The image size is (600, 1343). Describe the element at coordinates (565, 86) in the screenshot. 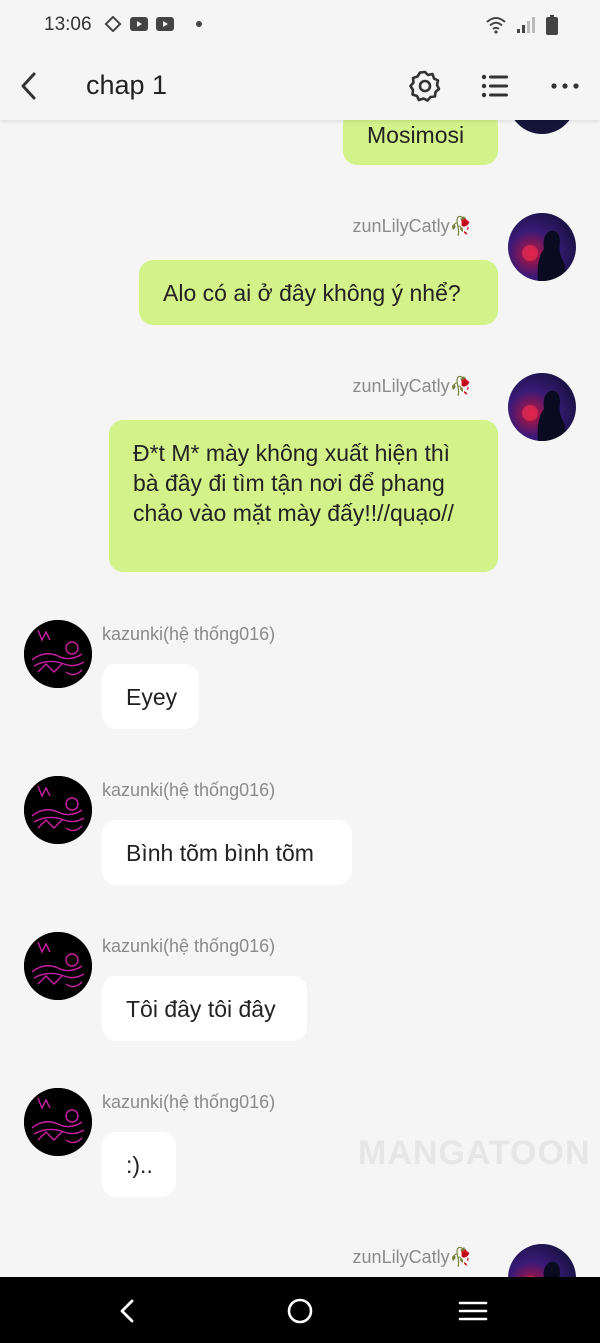

I see `more-icon` at that location.